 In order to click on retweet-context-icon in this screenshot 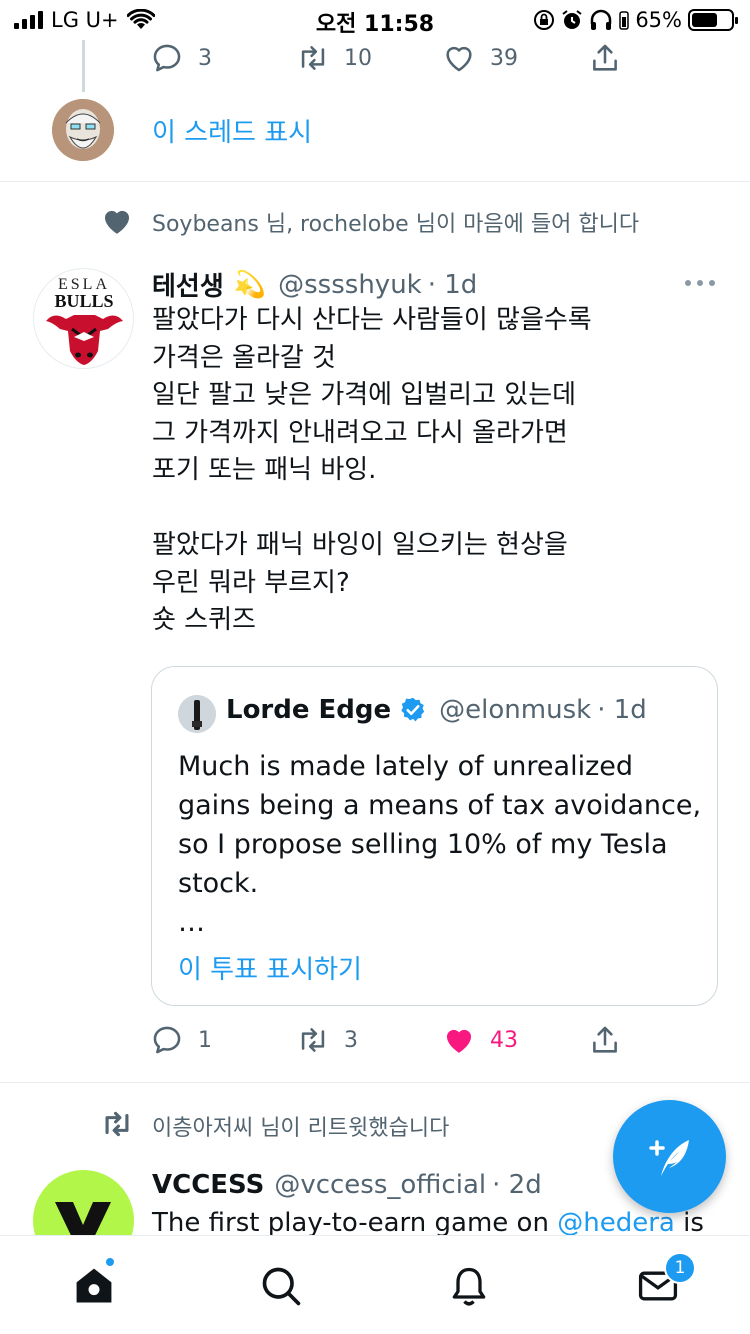, I will do `click(117, 1124)`.